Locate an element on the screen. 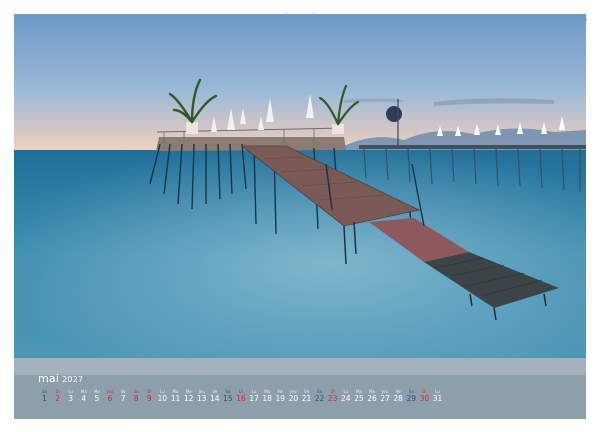 The height and width of the screenshot is (432, 600). calendar-day: Lu 31 is located at coordinates (437, 396).